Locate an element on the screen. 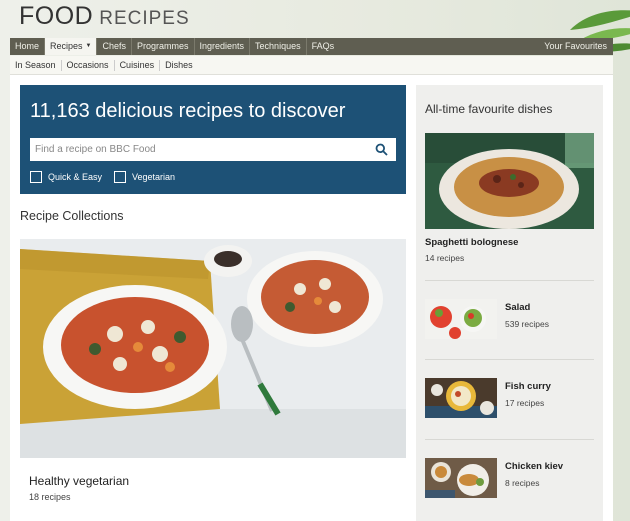 This screenshot has height=521, width=630. subnav-cuisines: Cuisines is located at coordinates (138, 65).